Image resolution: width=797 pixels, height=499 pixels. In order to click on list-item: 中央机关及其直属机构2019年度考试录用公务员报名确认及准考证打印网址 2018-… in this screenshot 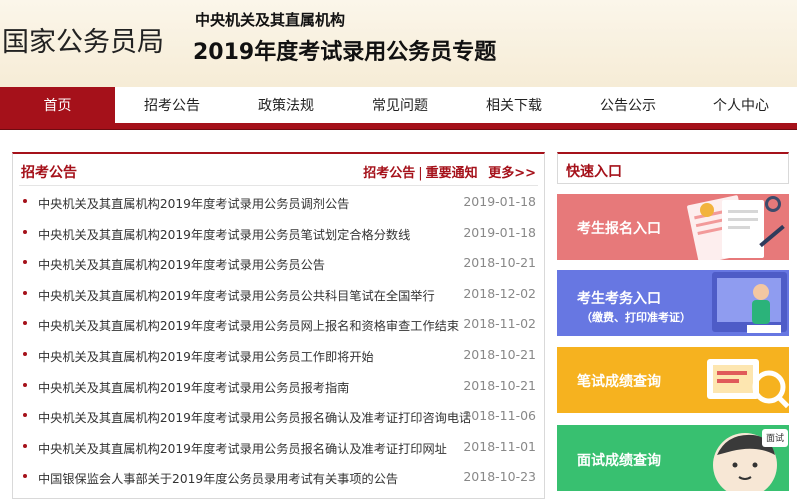, I will do `click(278, 447)`.